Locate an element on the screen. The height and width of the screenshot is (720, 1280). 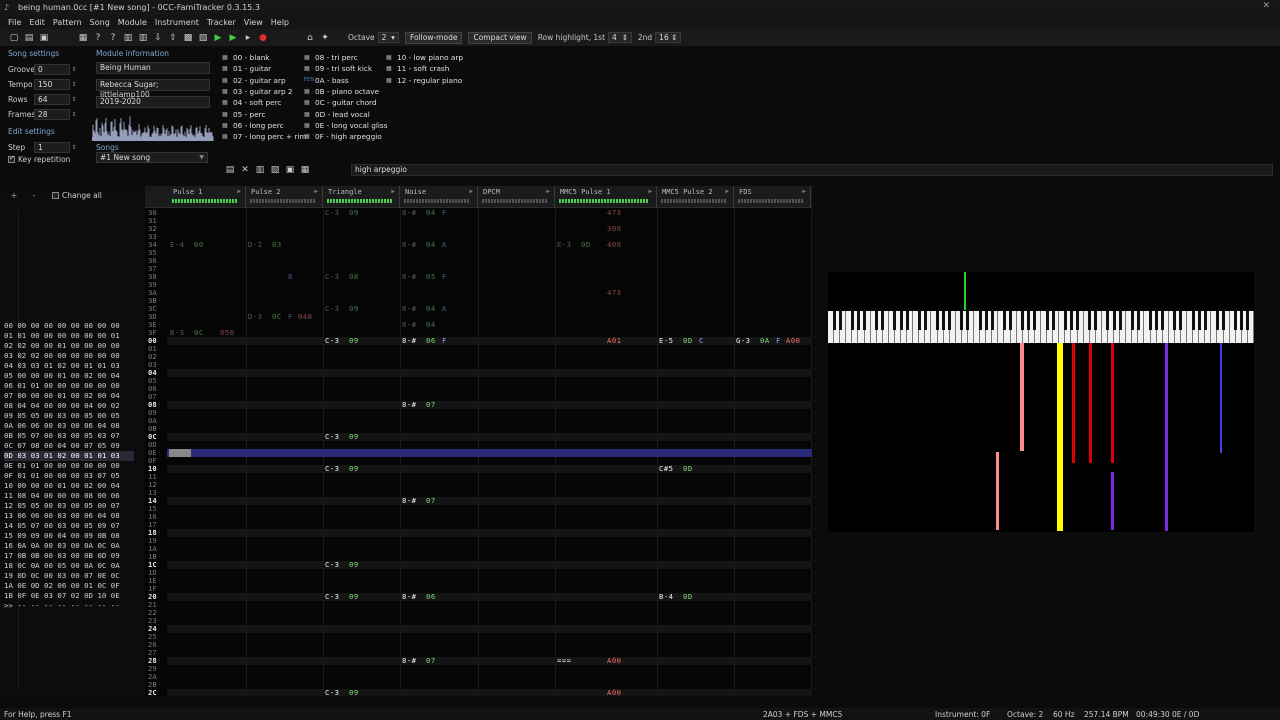
pattern-cell: E-3 0D 400 is located at coordinates (592, 245).